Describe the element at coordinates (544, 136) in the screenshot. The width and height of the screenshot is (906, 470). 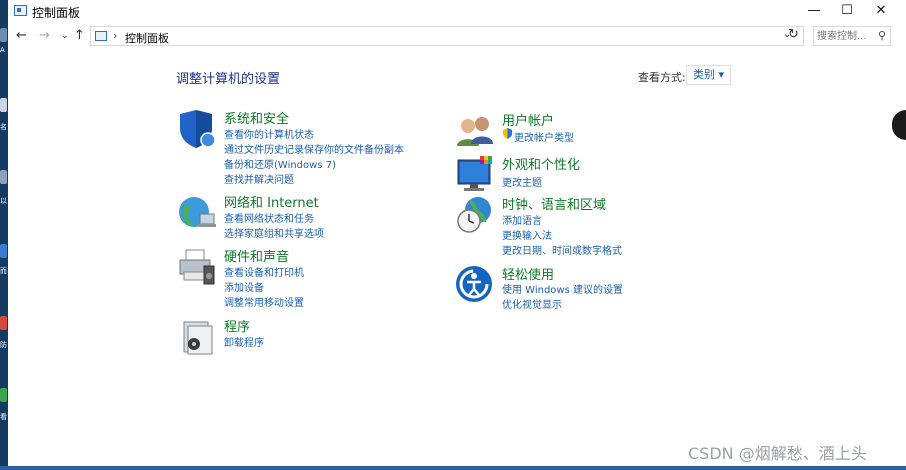
I see `link-change-account-type: 更改帐户类型` at that location.